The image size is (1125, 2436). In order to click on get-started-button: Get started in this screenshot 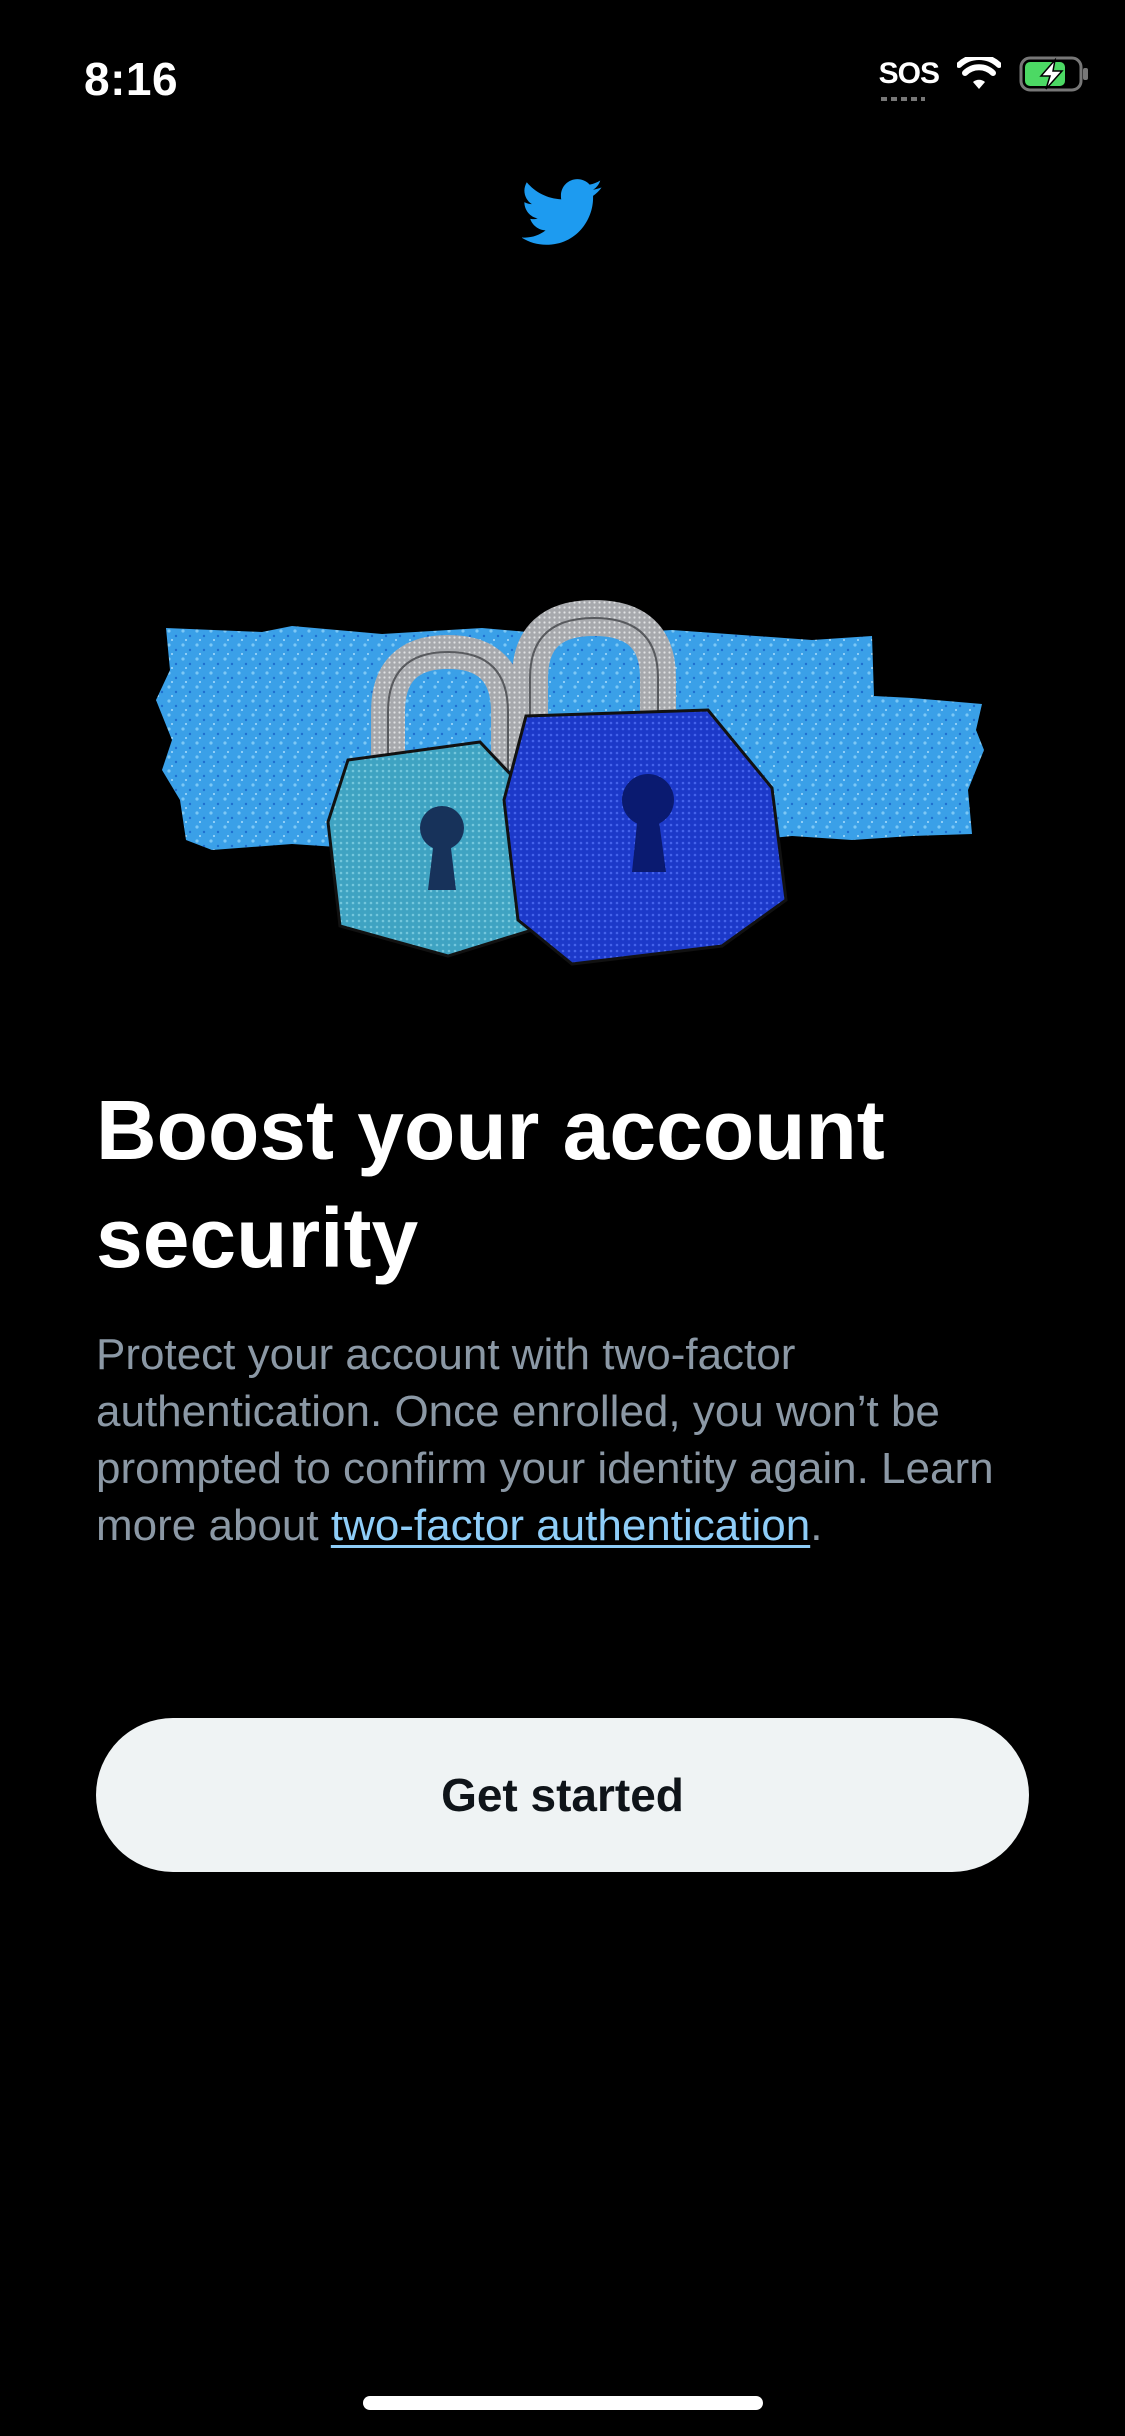, I will do `click(562, 1795)`.